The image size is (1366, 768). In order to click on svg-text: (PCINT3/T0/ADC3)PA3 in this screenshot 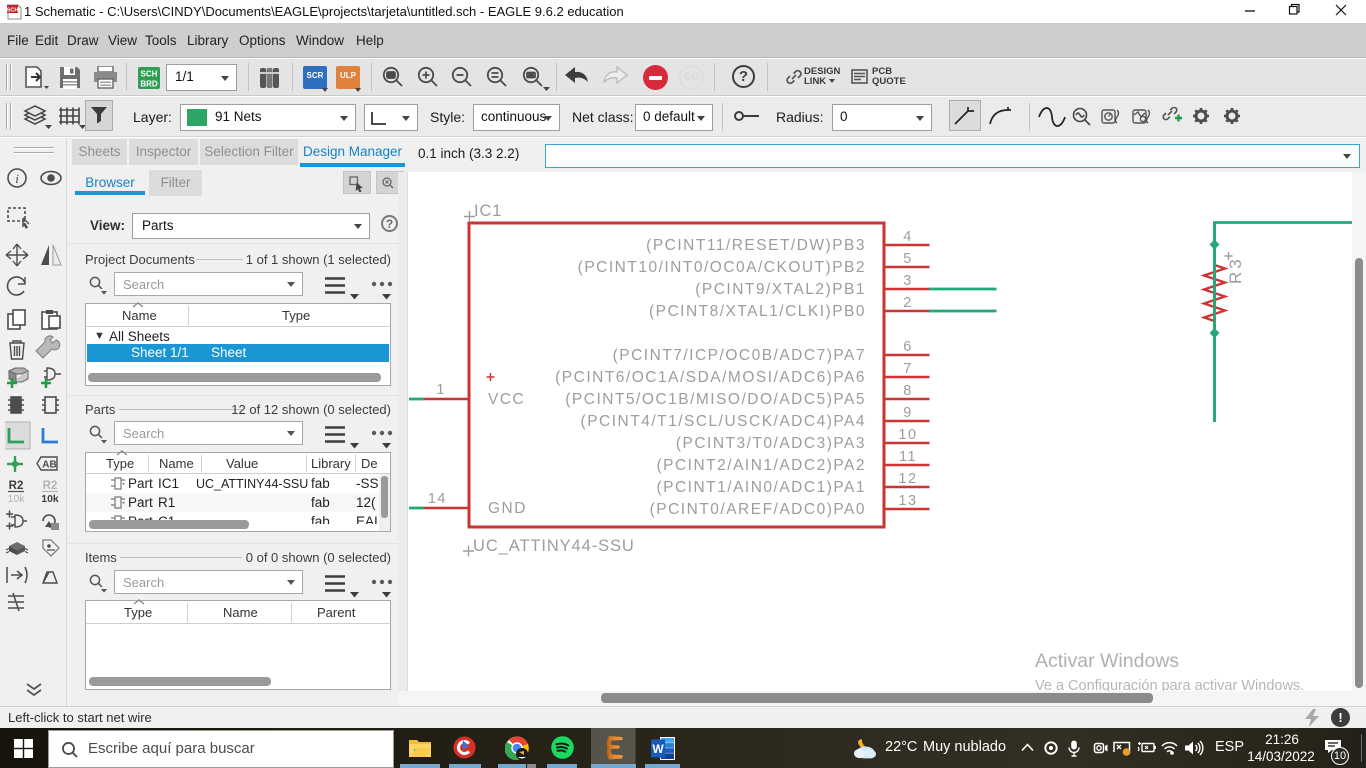, I will do `click(771, 443)`.